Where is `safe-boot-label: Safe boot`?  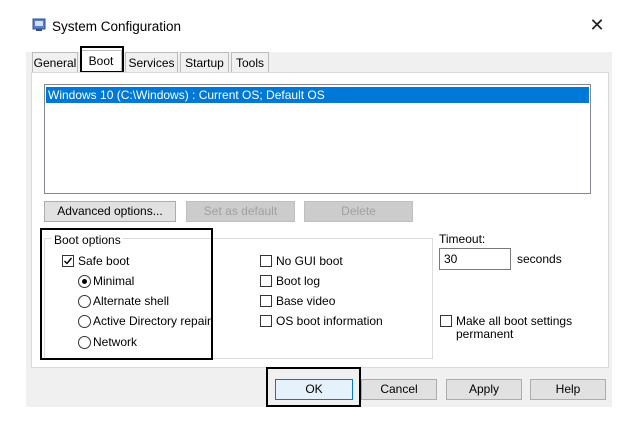
safe-boot-label: Safe boot is located at coordinates (104, 261).